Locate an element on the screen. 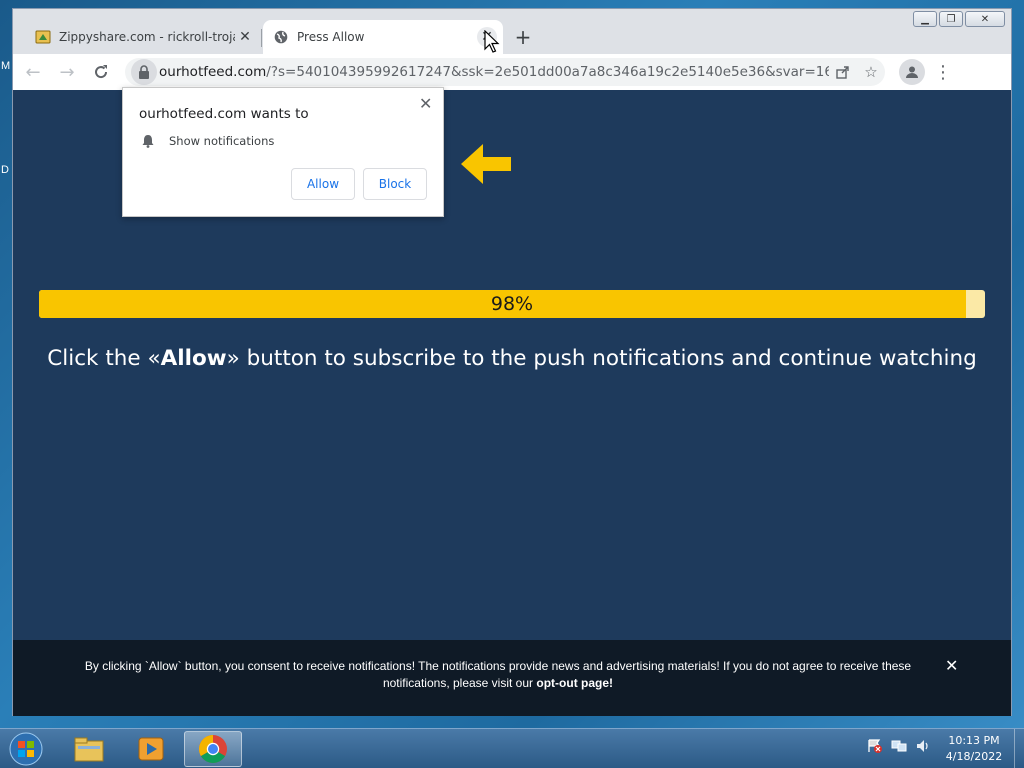 This screenshot has width=1024, height=768. close-tab-icon: ✕ is located at coordinates (245, 37).